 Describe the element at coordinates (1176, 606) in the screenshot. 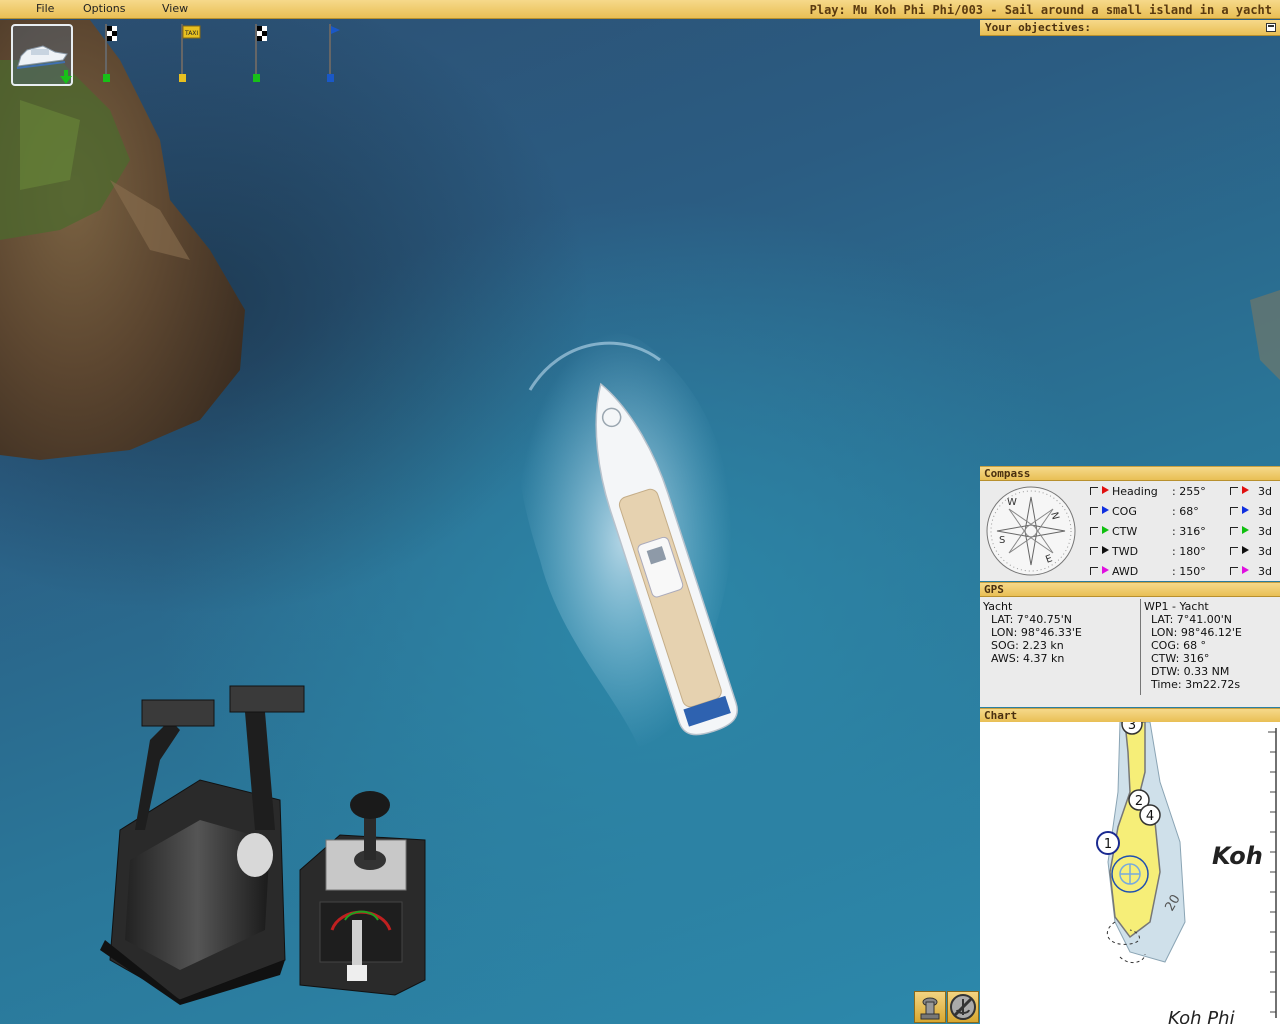

I see `gps-waypoint-title: WP1 - Yacht` at that location.